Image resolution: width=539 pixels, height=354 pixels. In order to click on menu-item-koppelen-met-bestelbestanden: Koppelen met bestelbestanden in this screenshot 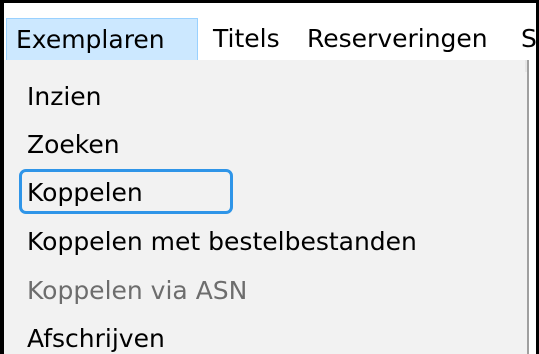, I will do `click(222, 242)`.